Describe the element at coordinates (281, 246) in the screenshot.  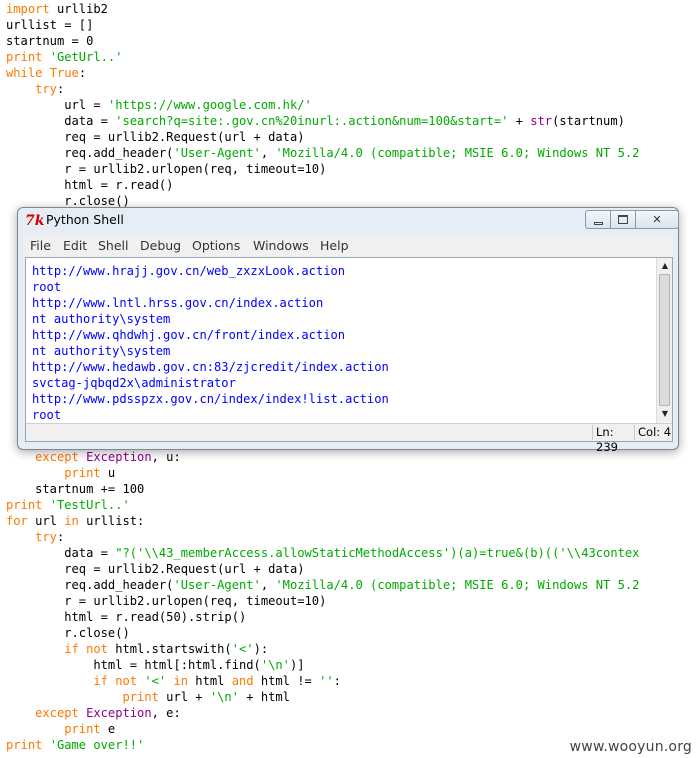
I see `menu-windows: Windows` at that location.